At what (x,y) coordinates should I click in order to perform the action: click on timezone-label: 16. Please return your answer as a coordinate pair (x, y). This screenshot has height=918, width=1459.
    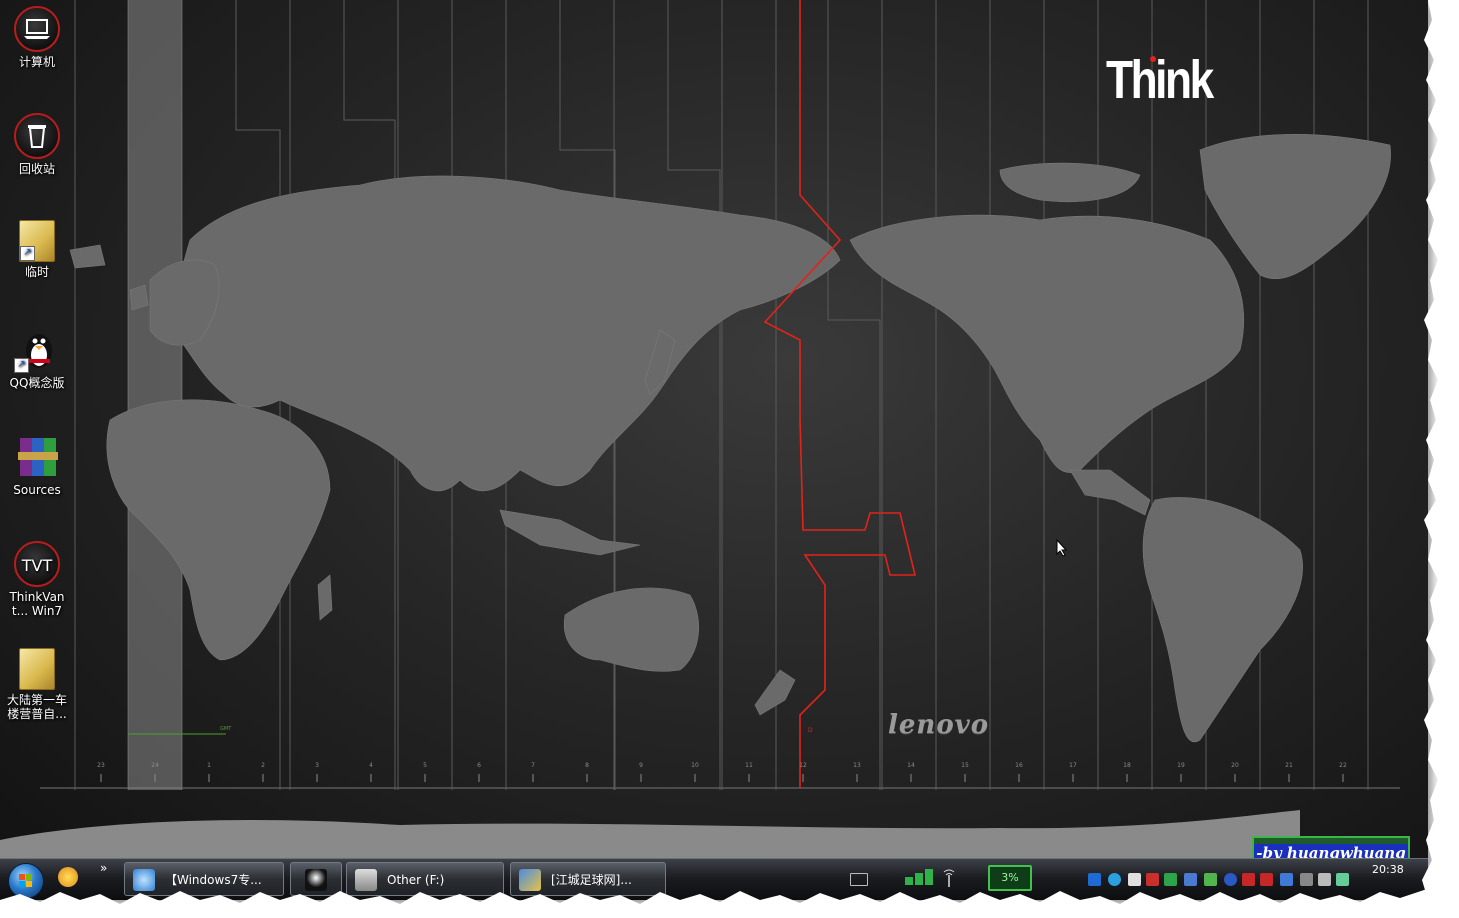
    Looking at the image, I should click on (1019, 765).